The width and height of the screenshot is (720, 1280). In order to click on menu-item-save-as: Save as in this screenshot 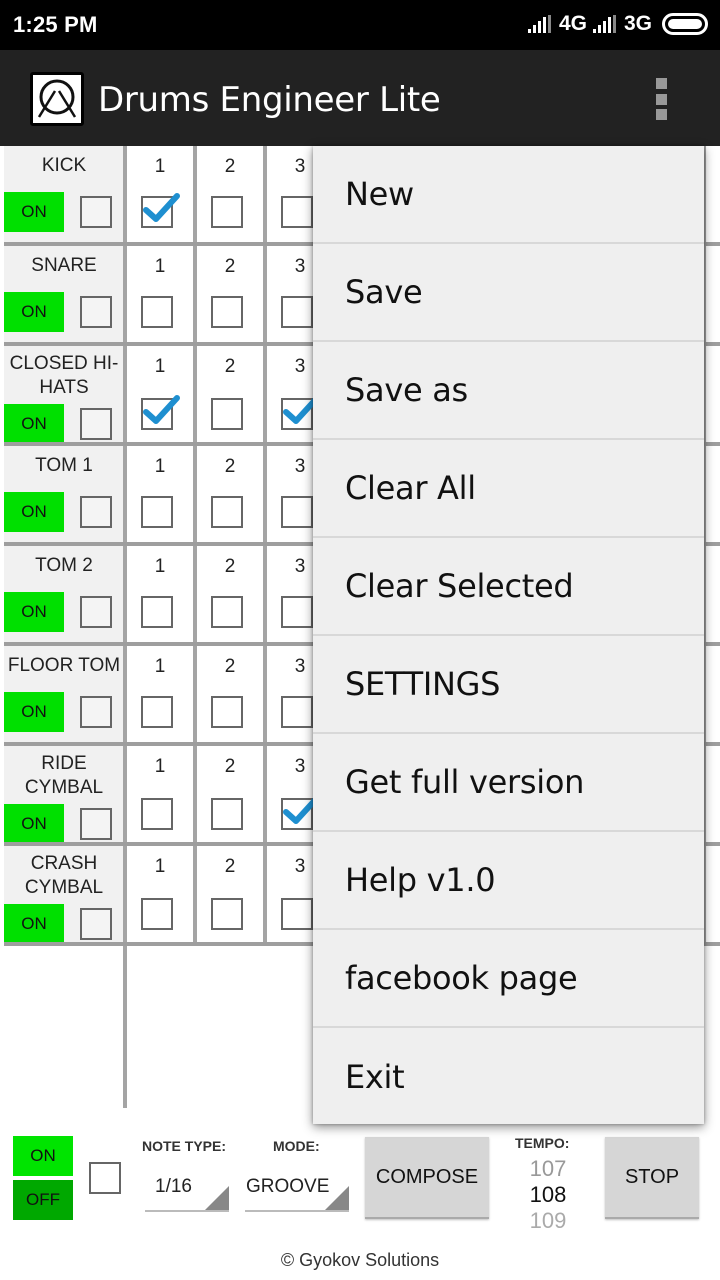, I will do `click(508, 391)`.